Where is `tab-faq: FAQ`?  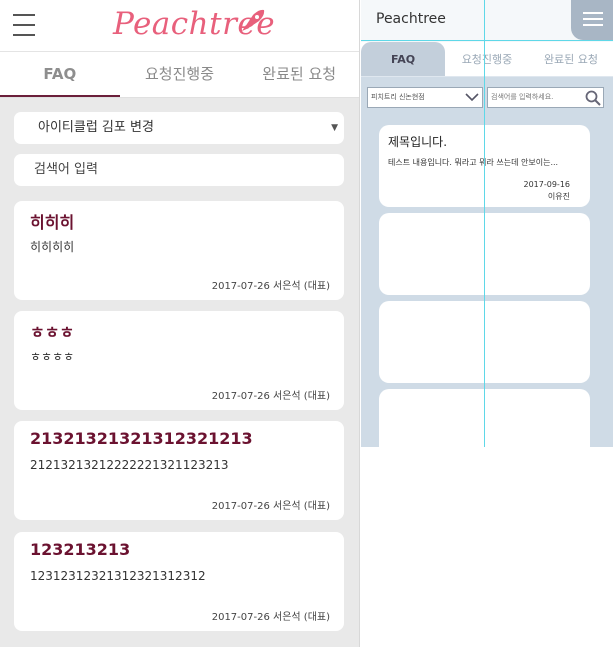 tab-faq: FAQ is located at coordinates (60, 74).